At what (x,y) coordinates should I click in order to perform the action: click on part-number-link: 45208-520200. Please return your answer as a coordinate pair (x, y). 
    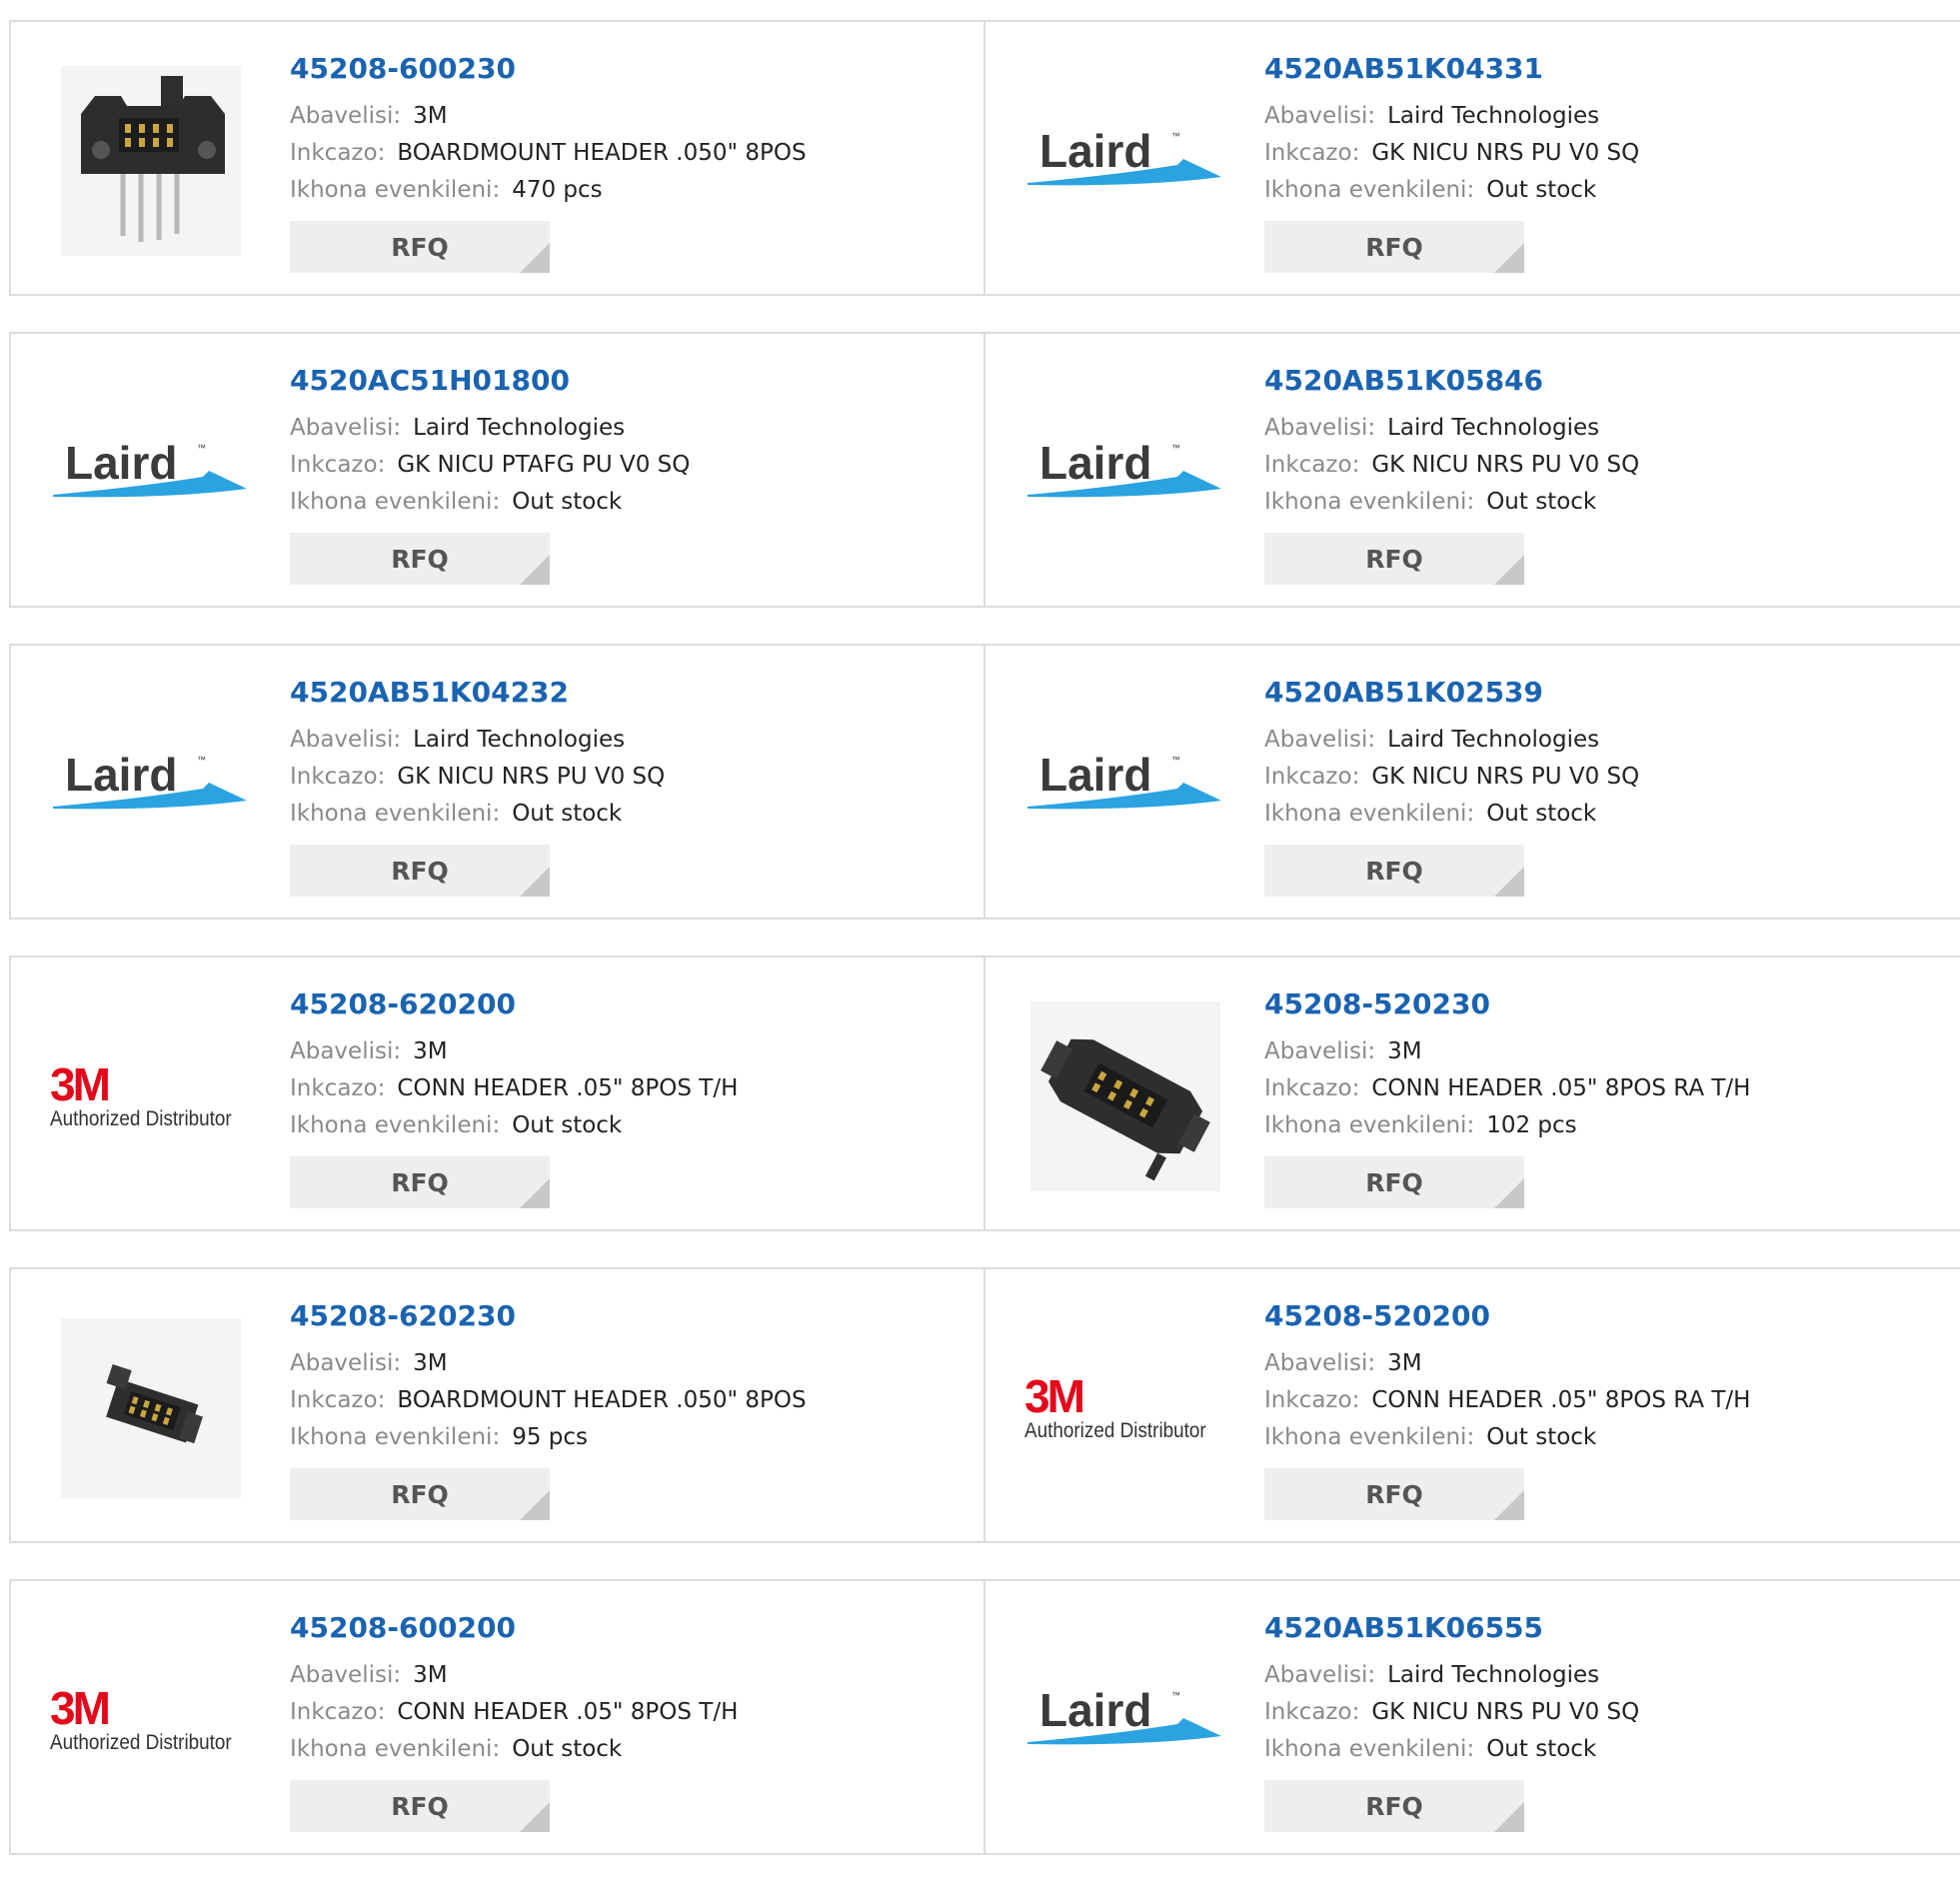
    Looking at the image, I should click on (1507, 1316).